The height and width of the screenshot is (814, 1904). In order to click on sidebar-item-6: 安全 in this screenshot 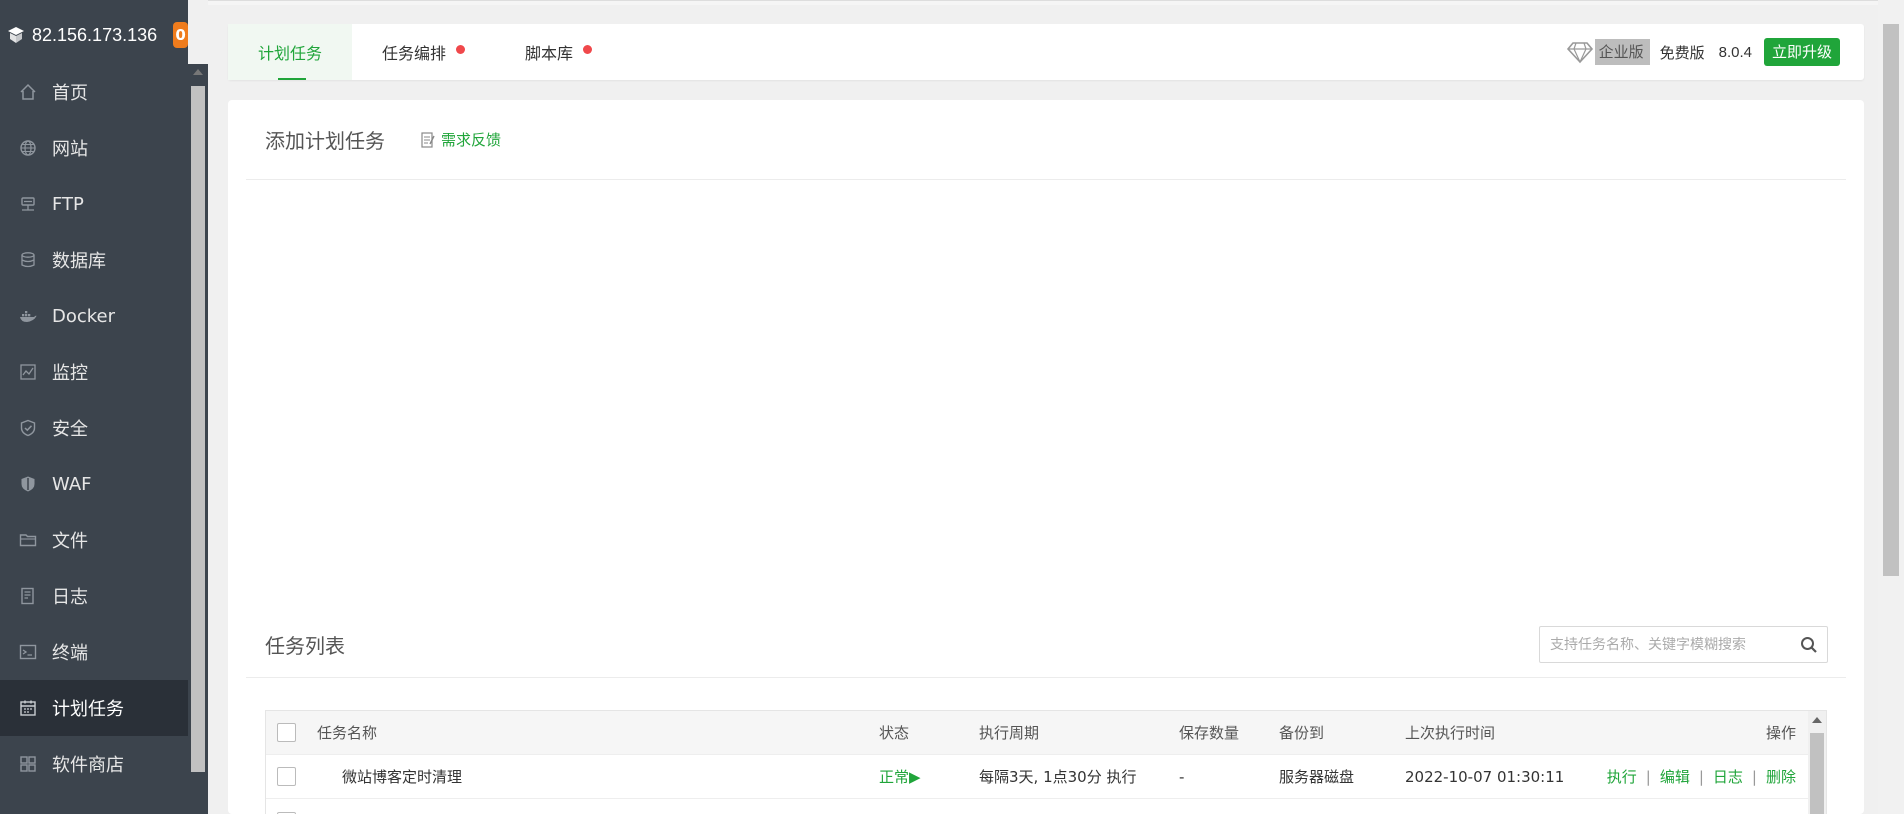, I will do `click(94, 428)`.